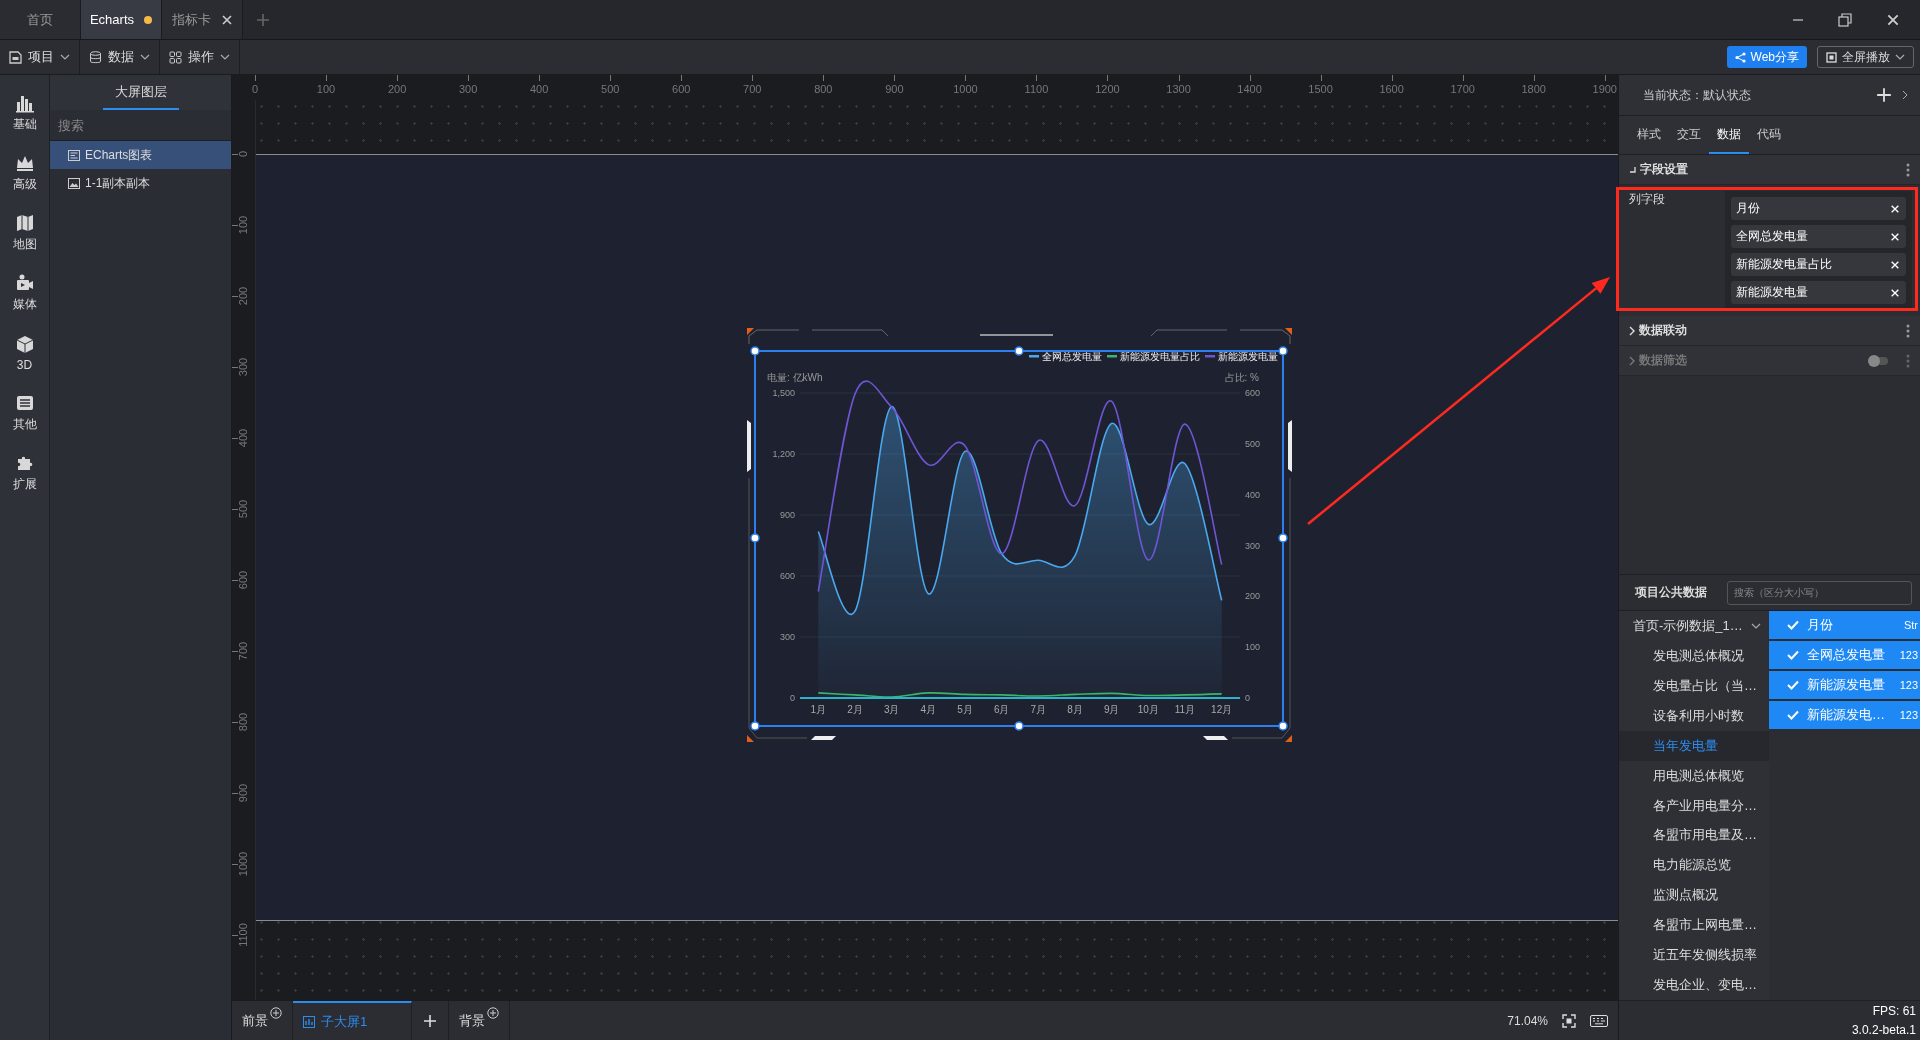 This screenshot has width=1920, height=1040. Describe the element at coordinates (1769, 331) in the screenshot. I see `section-header: 数据联动` at that location.